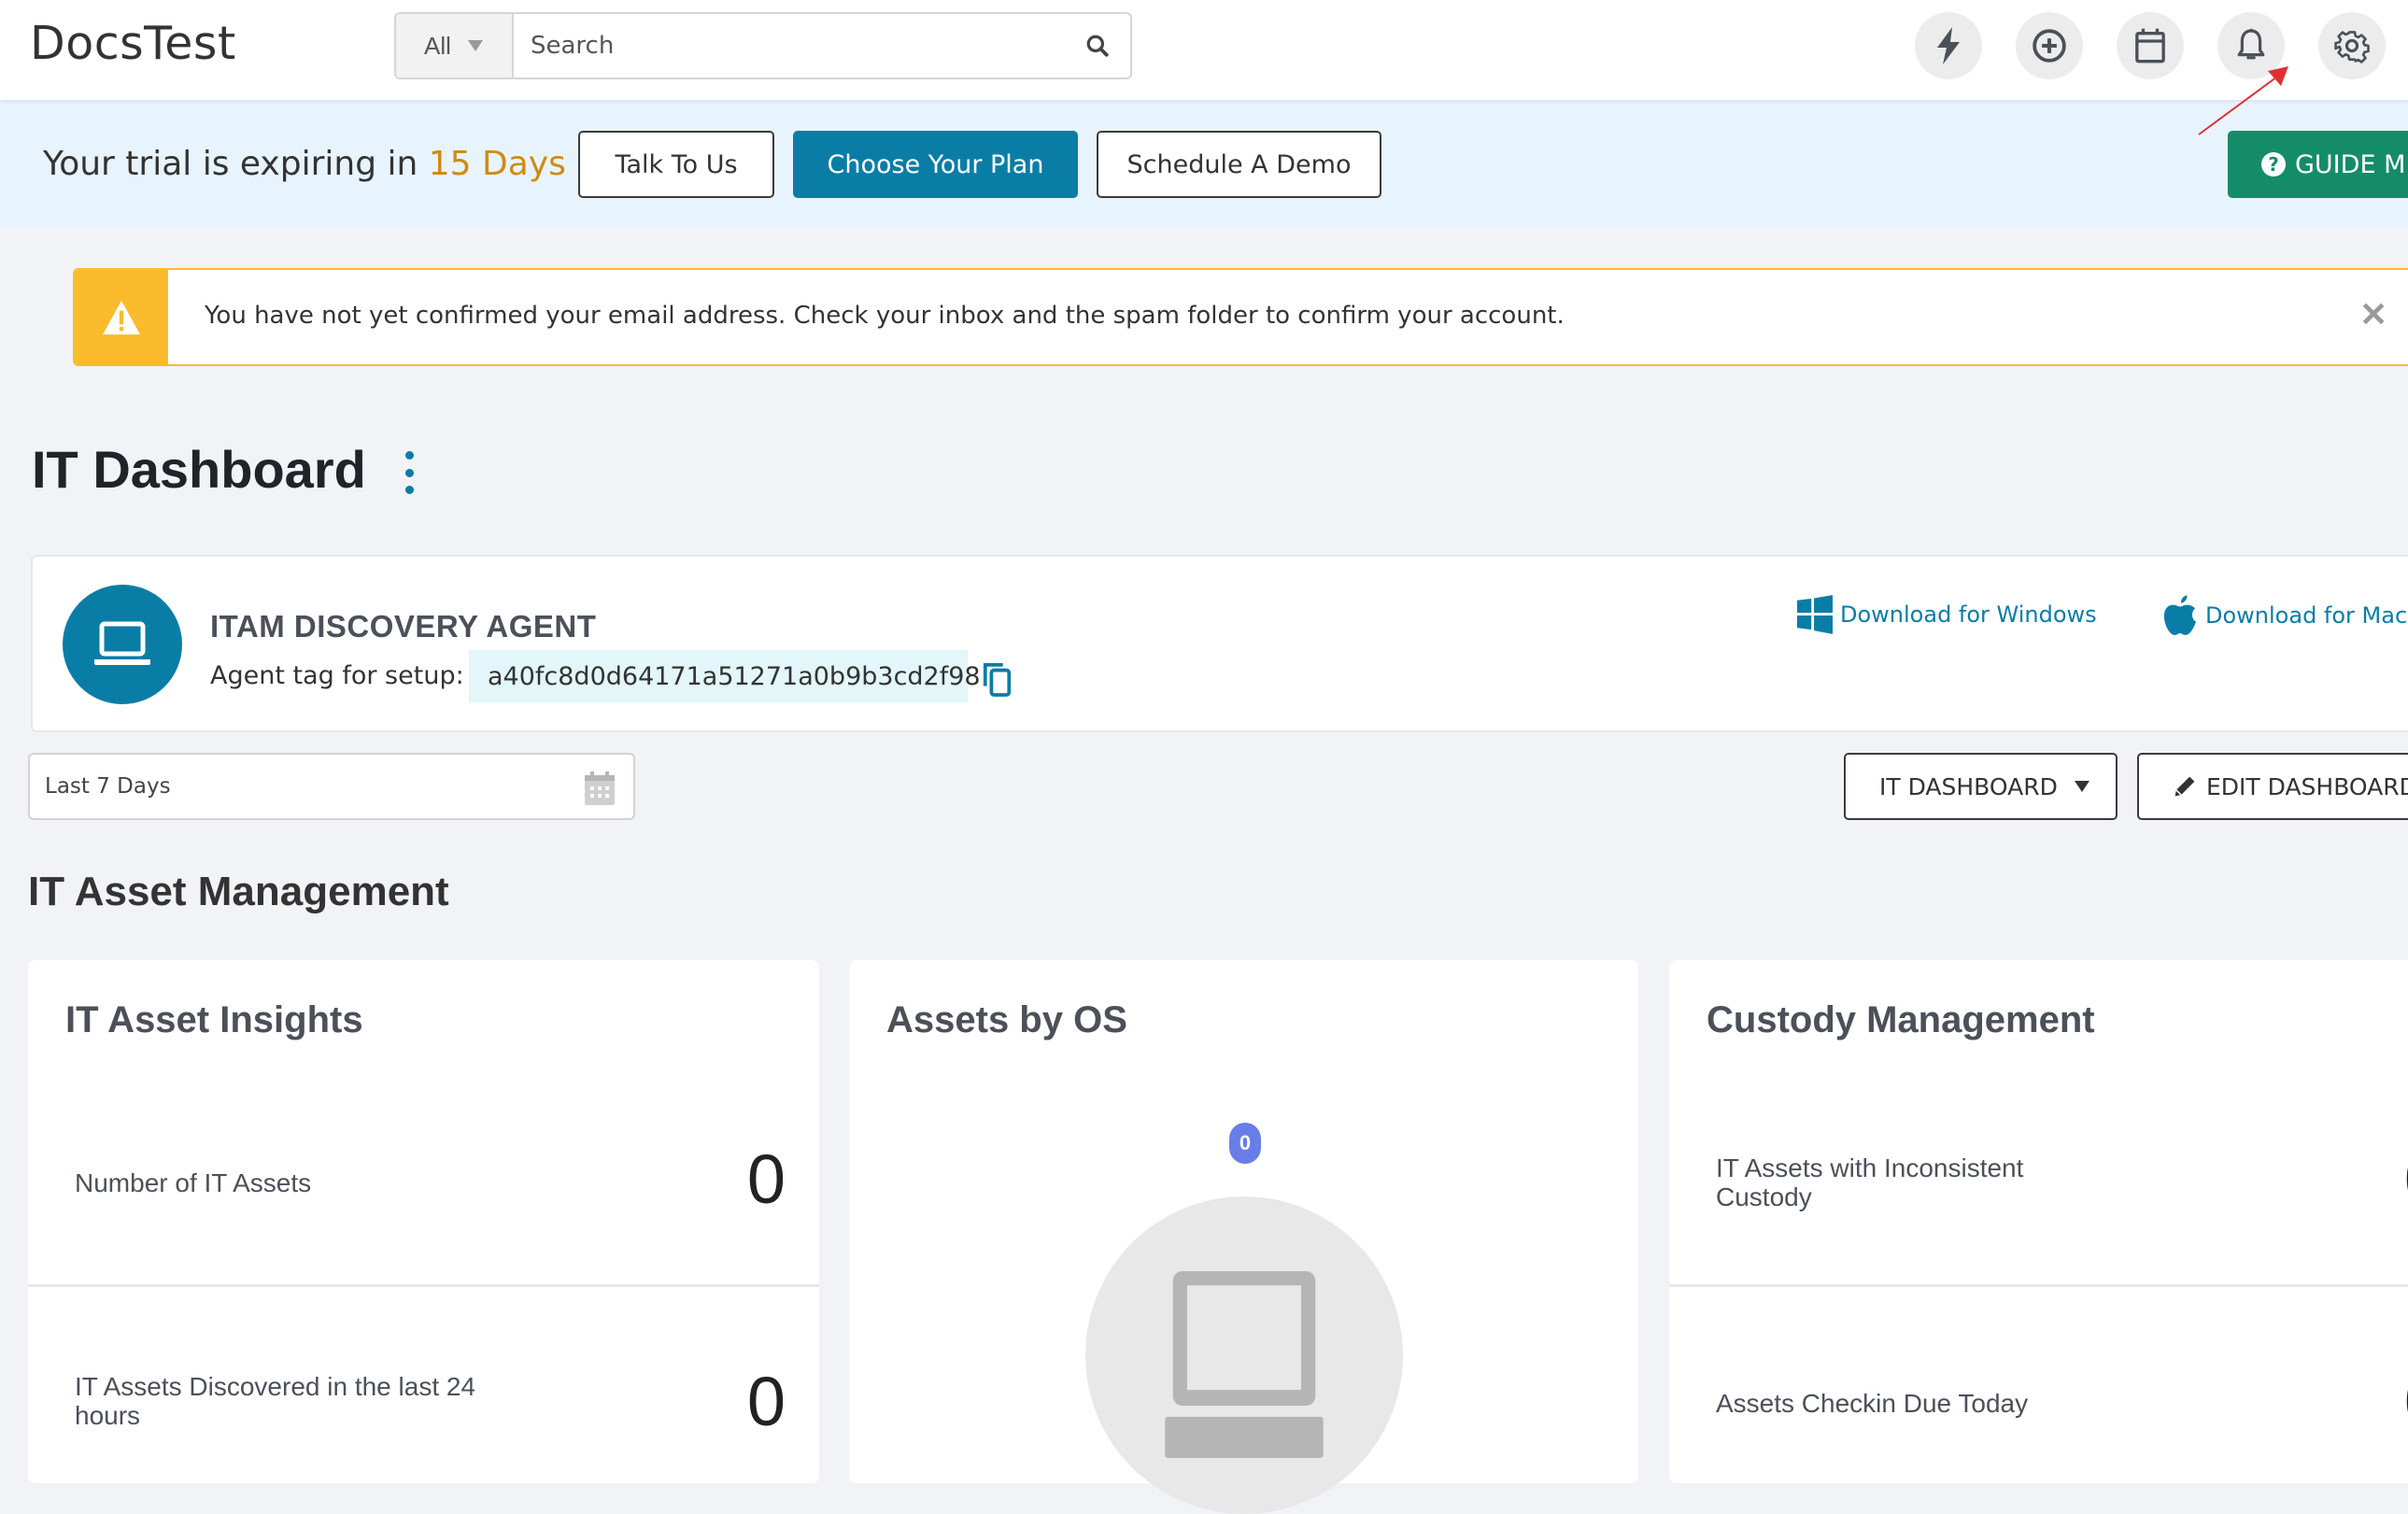 The height and width of the screenshot is (1514, 2408). I want to click on chevron-down-icon, so click(475, 45).